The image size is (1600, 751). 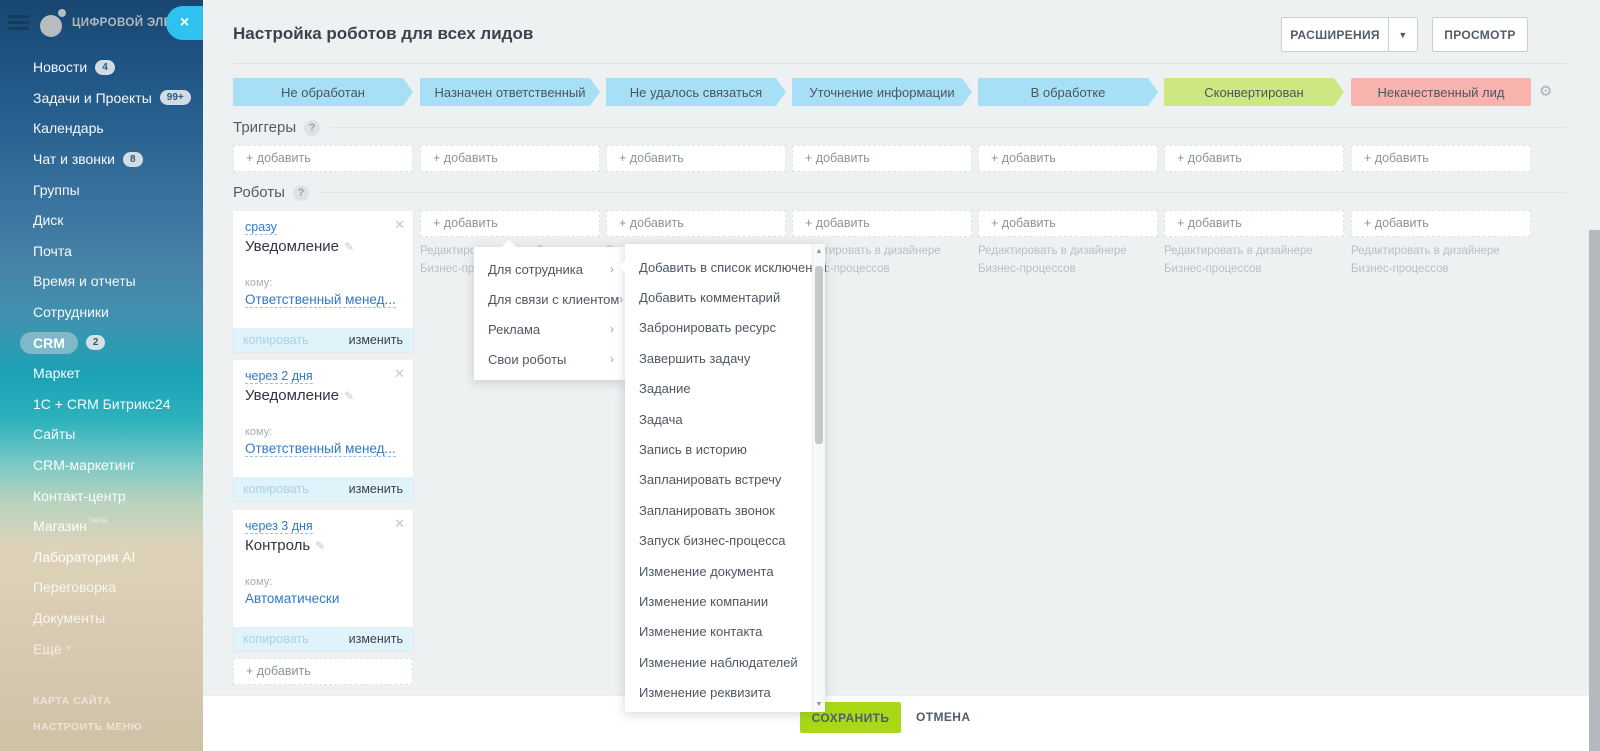 What do you see at coordinates (725, 541) in the screenshot?
I see `submenu-item: Запуск бизнес-процесса` at bounding box center [725, 541].